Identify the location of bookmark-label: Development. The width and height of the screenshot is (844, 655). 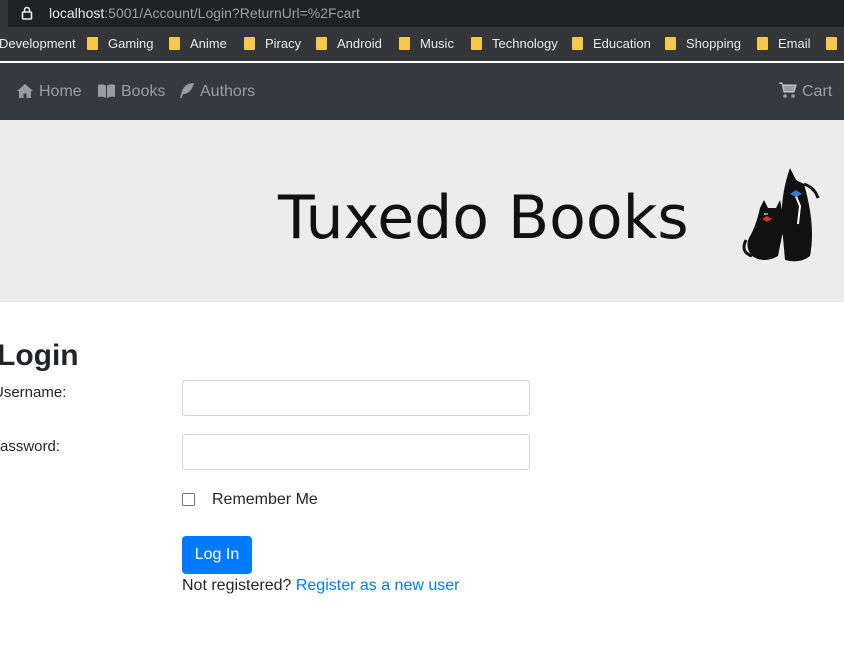
(38, 43).